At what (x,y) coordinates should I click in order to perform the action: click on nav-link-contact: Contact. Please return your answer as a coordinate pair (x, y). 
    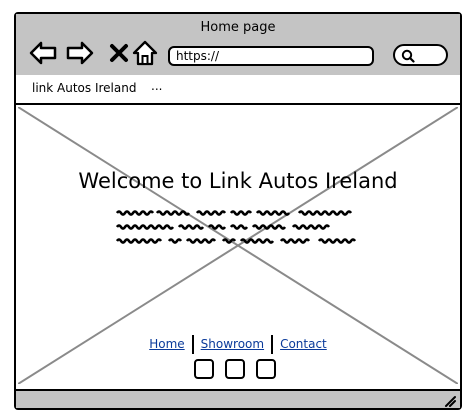
    Looking at the image, I should click on (303, 344).